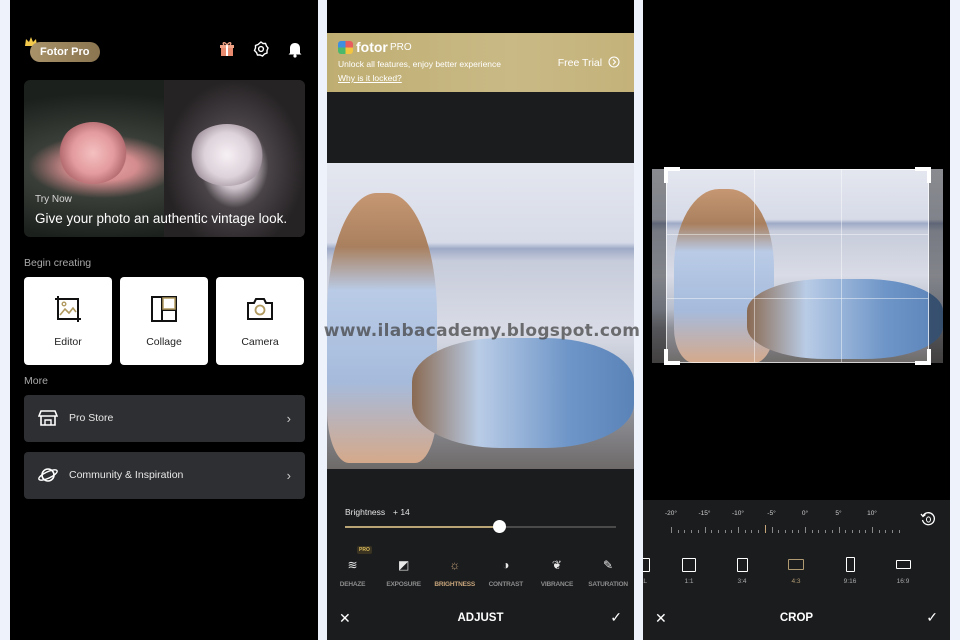 Image resolution: width=960 pixels, height=640 pixels. I want to click on ratio-option-4x3: 4:3, so click(796, 569).